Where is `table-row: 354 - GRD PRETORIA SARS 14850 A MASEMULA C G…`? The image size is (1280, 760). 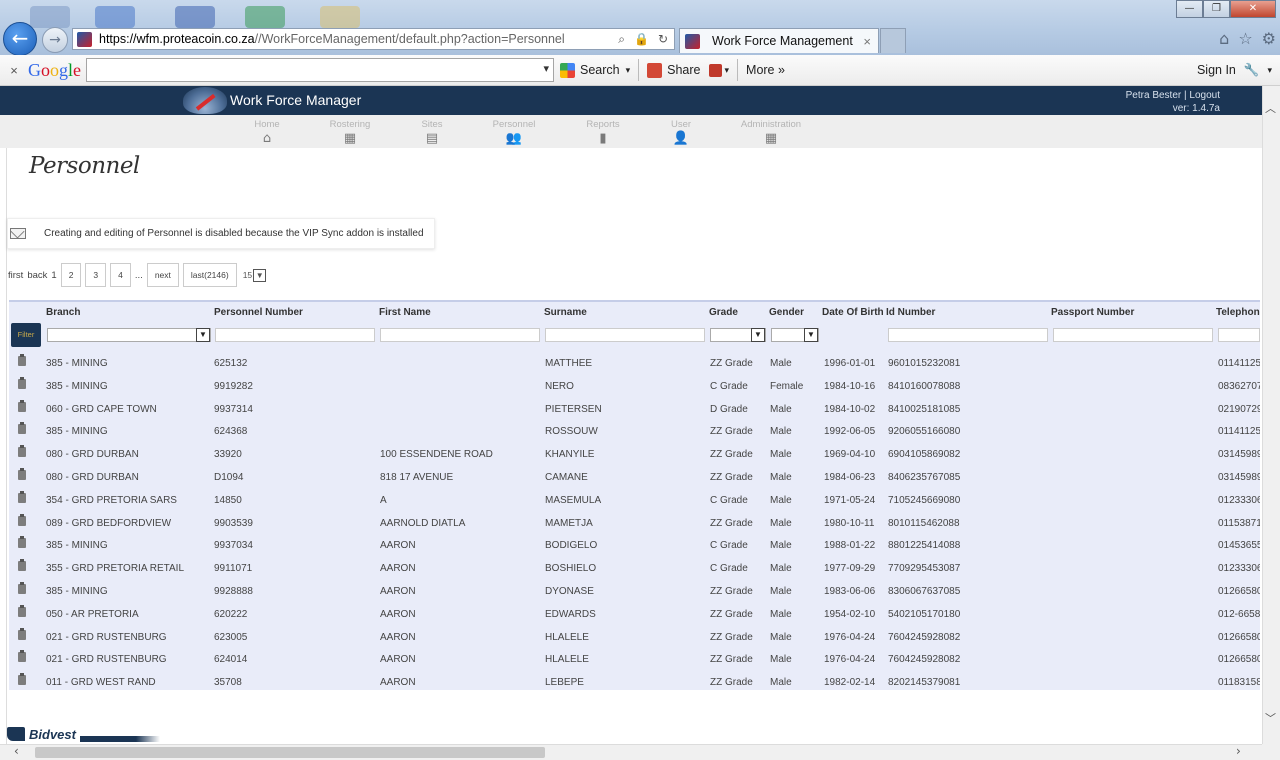
table-row: 354 - GRD PRETORIA SARS 14850 A MASEMULA C G… is located at coordinates (634, 502).